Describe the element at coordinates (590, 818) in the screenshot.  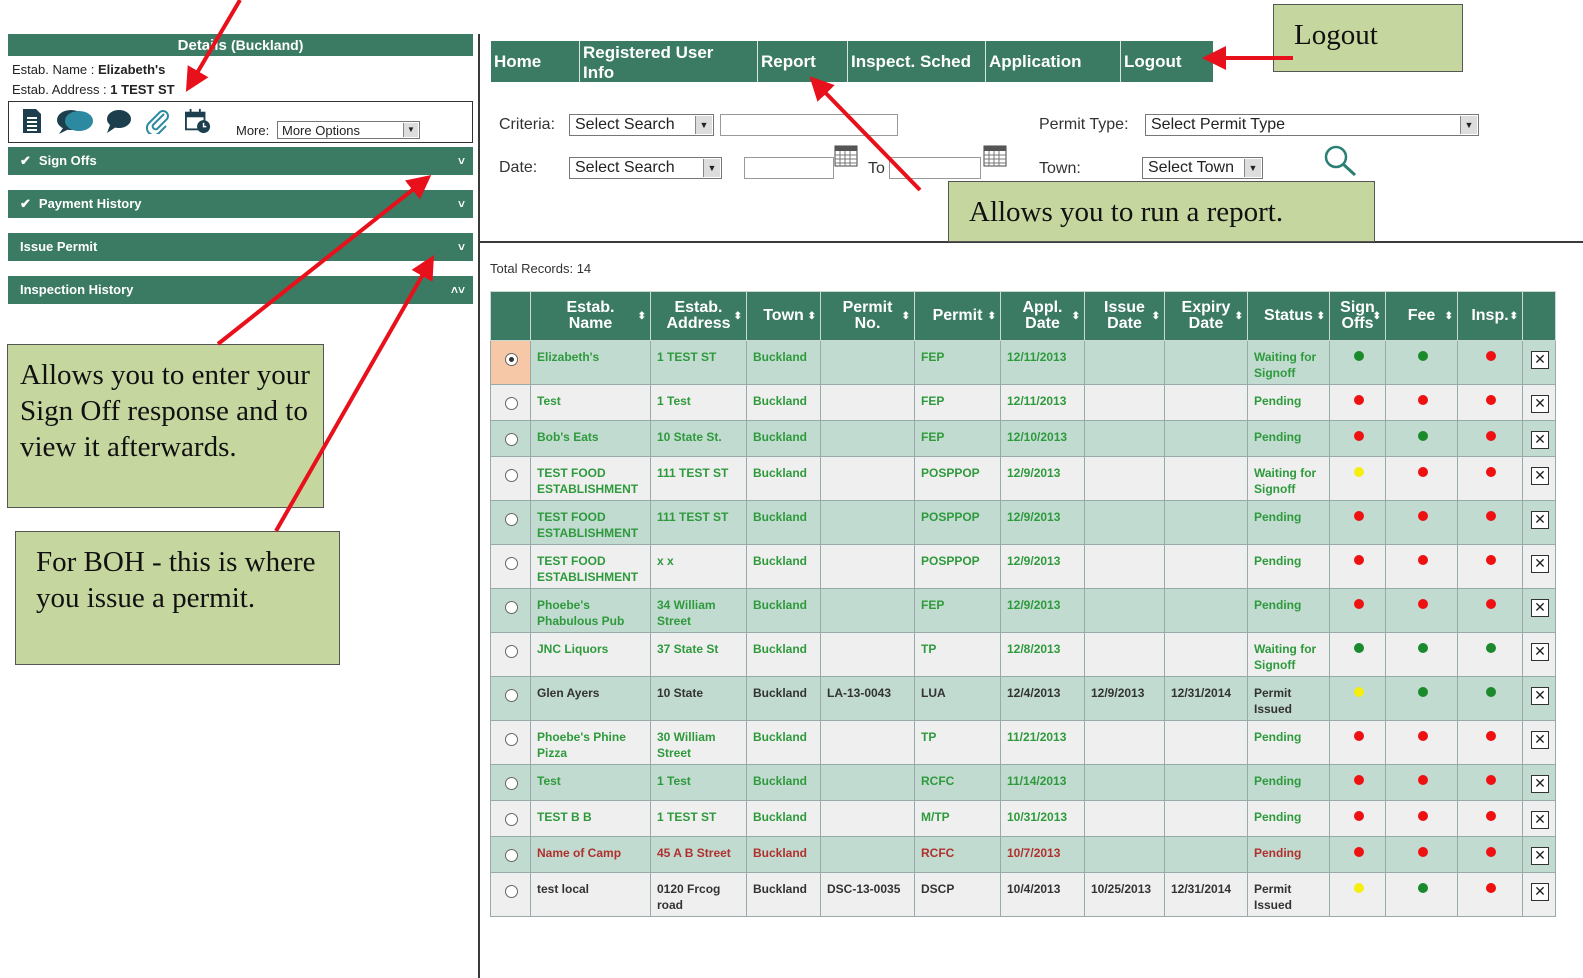
I see `cell-name: TEST B B` at that location.